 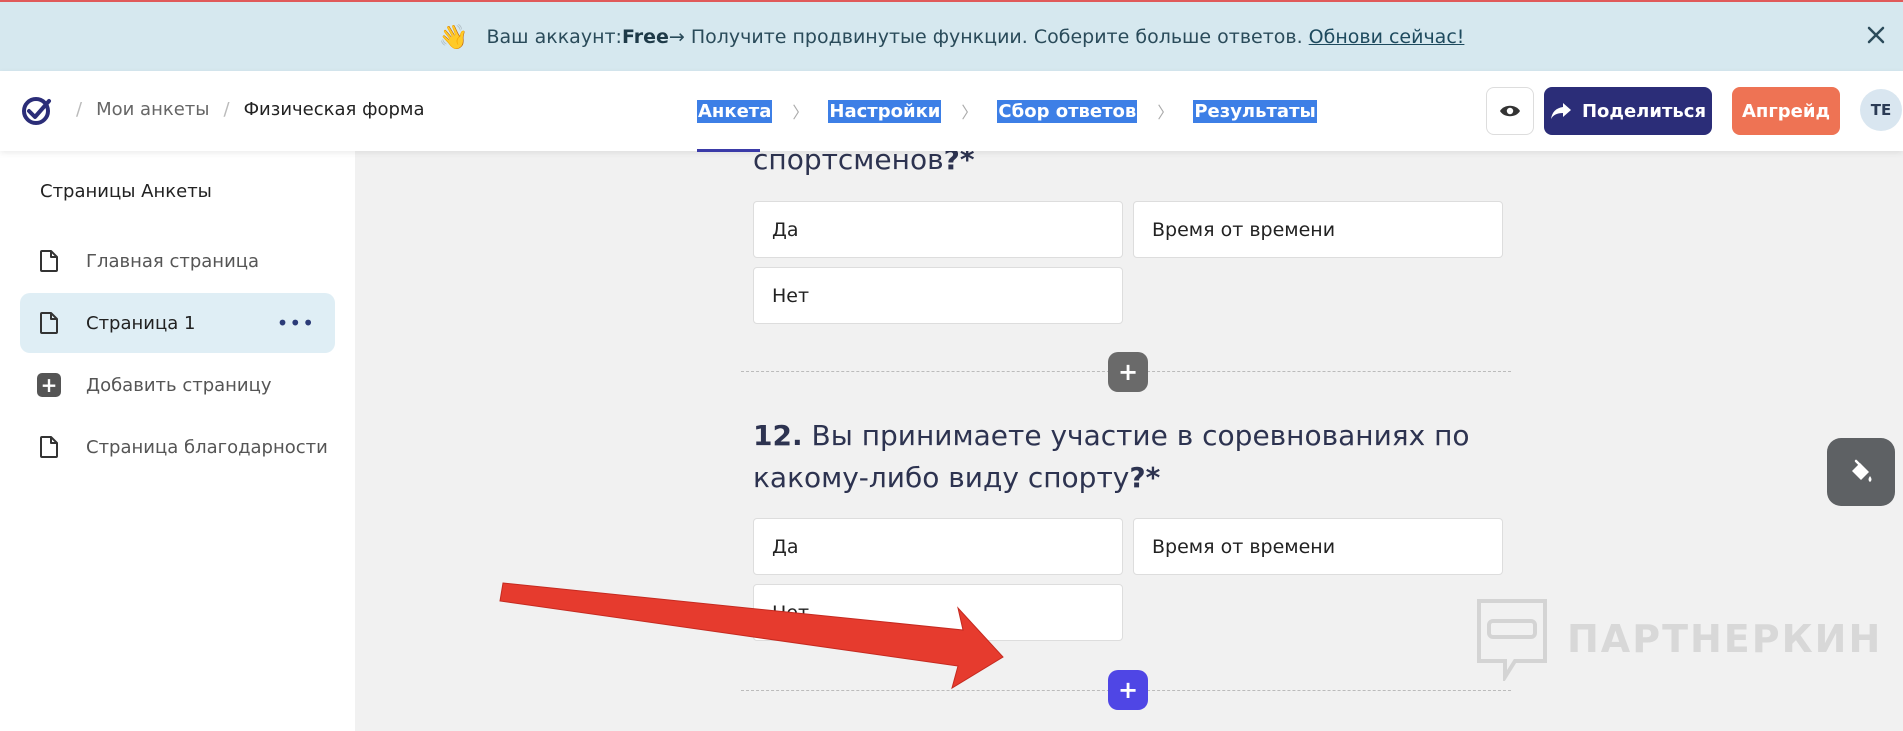 What do you see at coordinates (1643, 111) in the screenshot?
I see `share-label: Поделиться` at bounding box center [1643, 111].